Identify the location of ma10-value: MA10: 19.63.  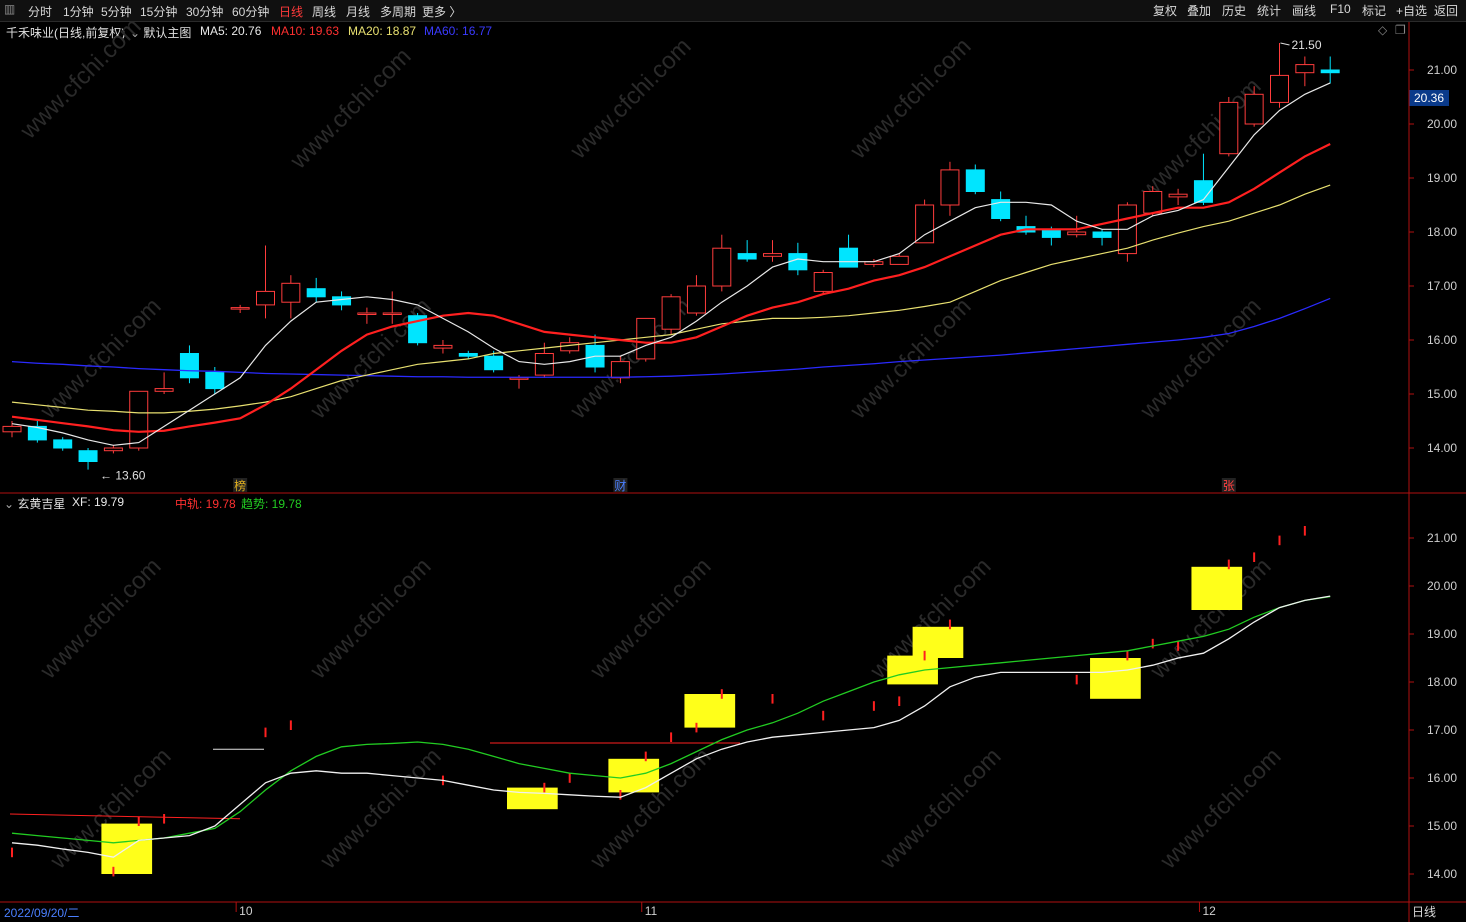
(305, 31).